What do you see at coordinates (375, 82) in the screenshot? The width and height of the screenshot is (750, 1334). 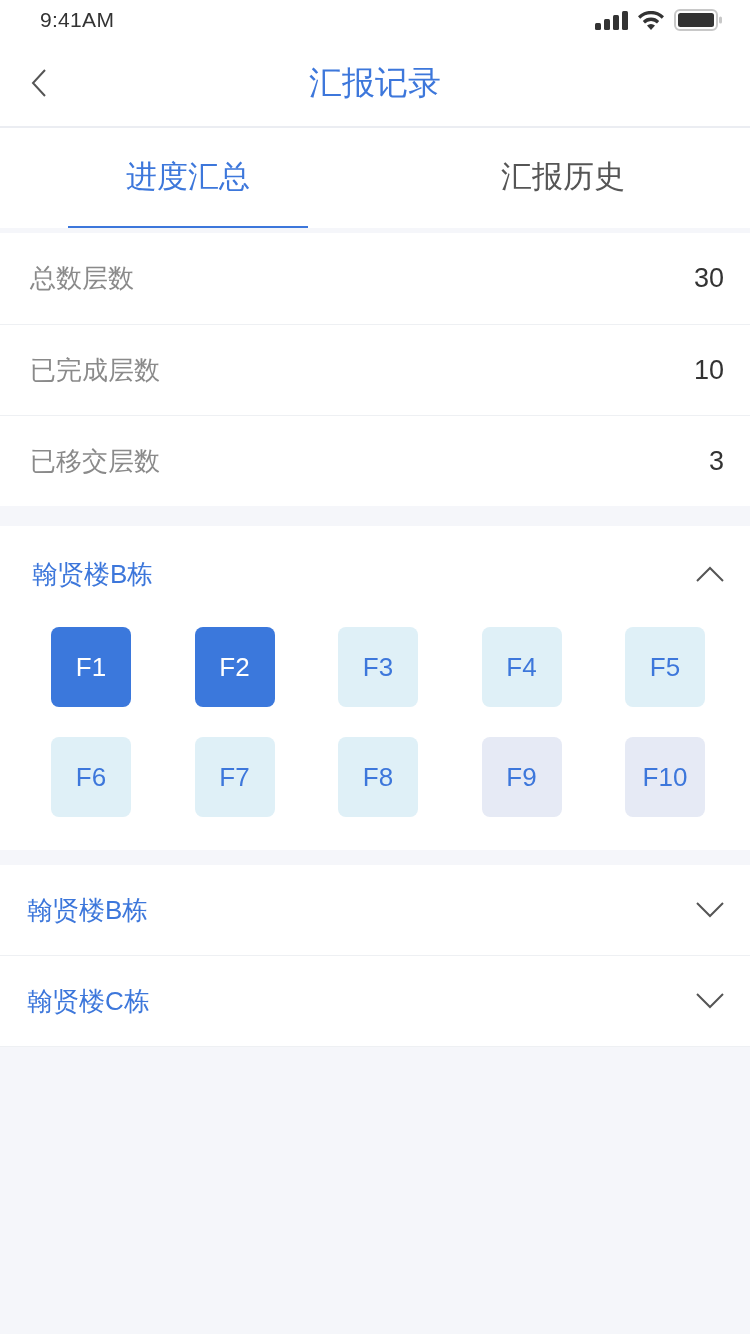 I see `page-title: 汇报记录` at bounding box center [375, 82].